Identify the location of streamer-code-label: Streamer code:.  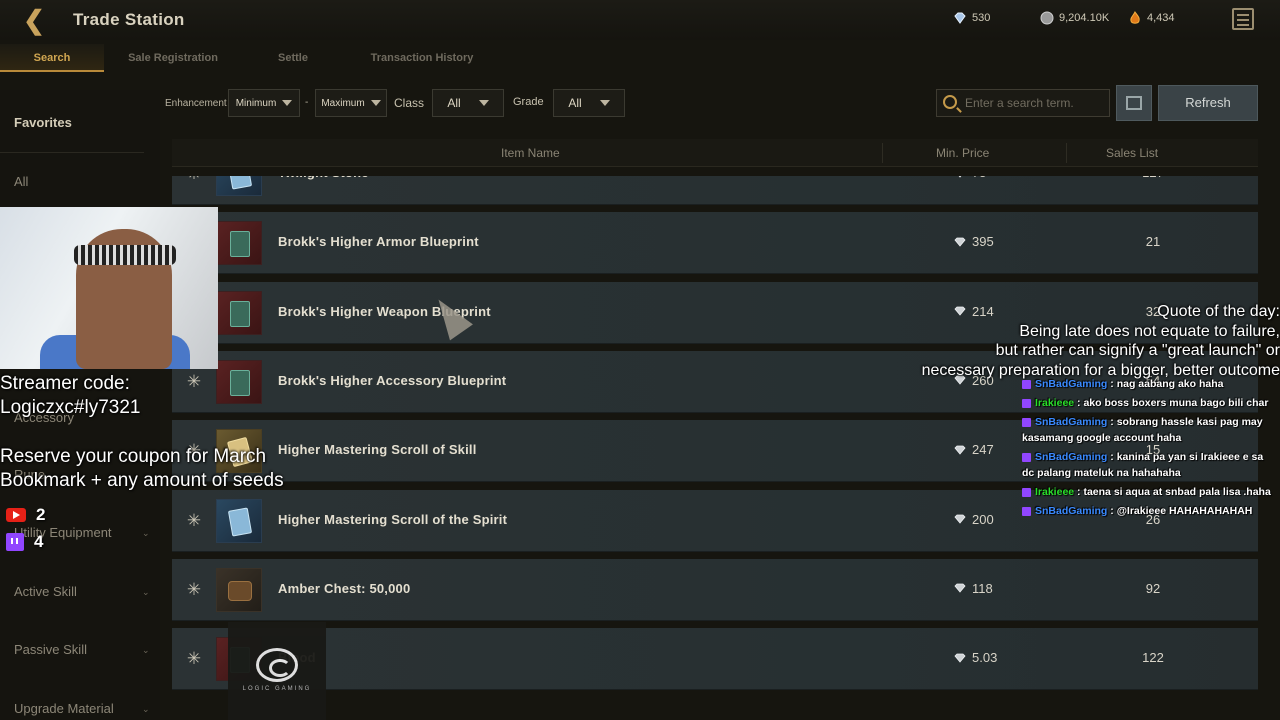
(65, 383).